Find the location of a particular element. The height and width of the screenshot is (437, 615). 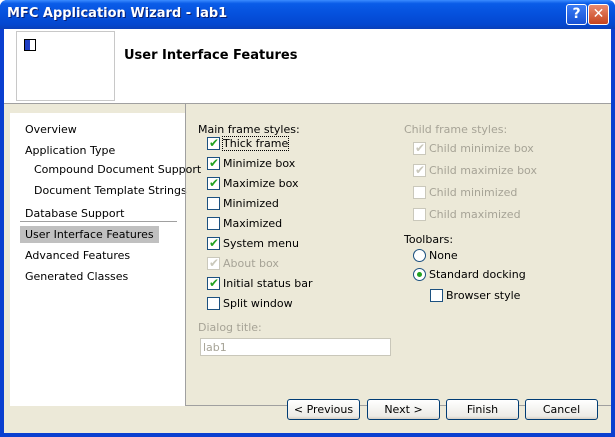

finish-button: Finish is located at coordinates (482, 409).